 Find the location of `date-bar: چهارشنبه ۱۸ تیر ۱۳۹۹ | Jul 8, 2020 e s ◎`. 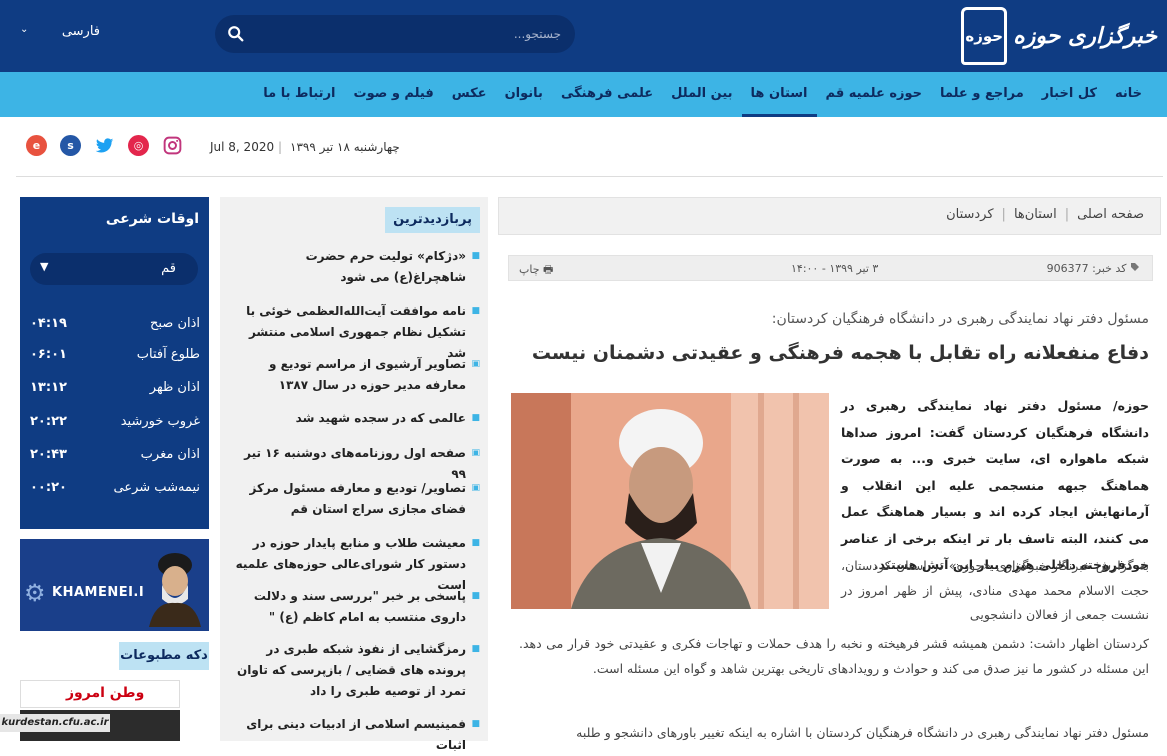

date-bar: چهارشنبه ۱۸ تیر ۱۳۹۹ | Jul 8, 2020 e s ◎ is located at coordinates (583, 148).